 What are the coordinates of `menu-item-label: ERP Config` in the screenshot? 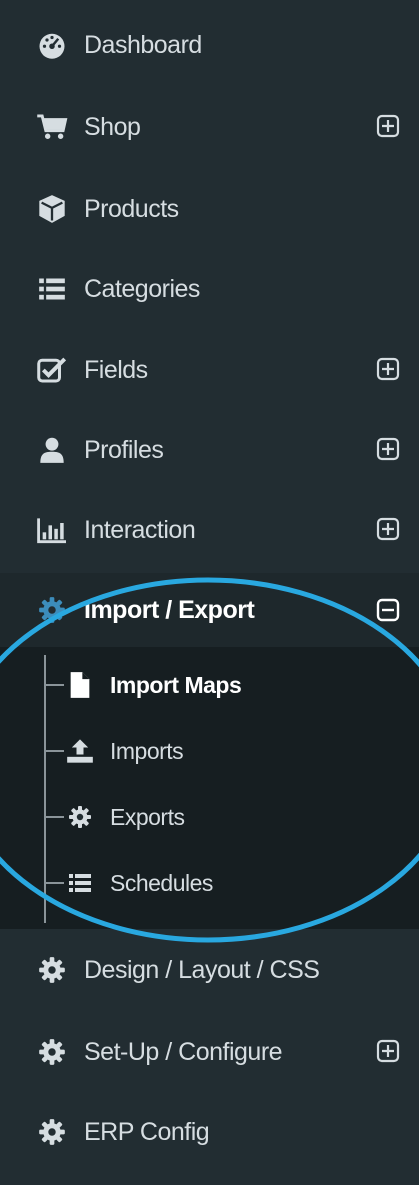 It's located at (147, 1132).